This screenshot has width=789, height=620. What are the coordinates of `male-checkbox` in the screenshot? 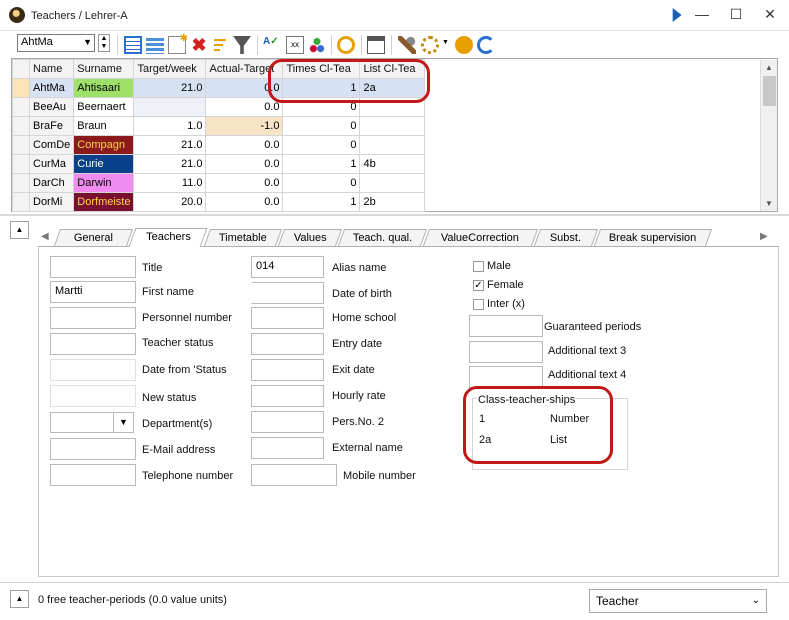 It's located at (478, 266).